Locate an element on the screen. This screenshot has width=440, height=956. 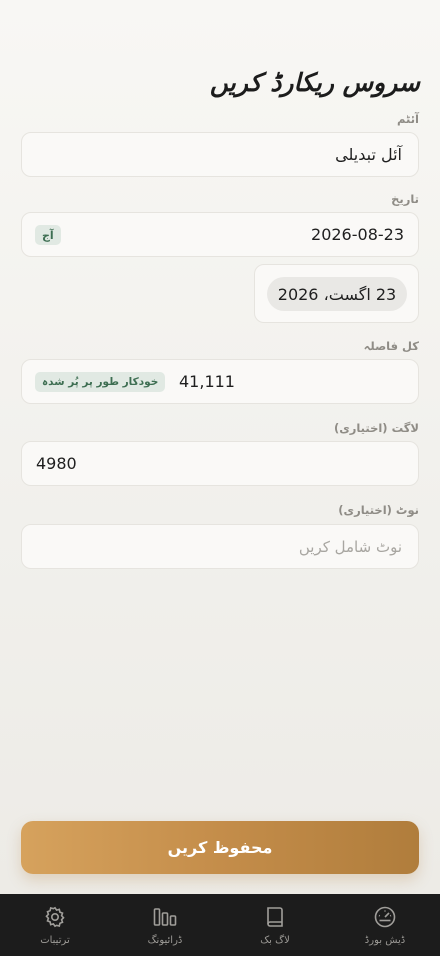
tab-settings-label: ترتیبات is located at coordinates (55, 940).